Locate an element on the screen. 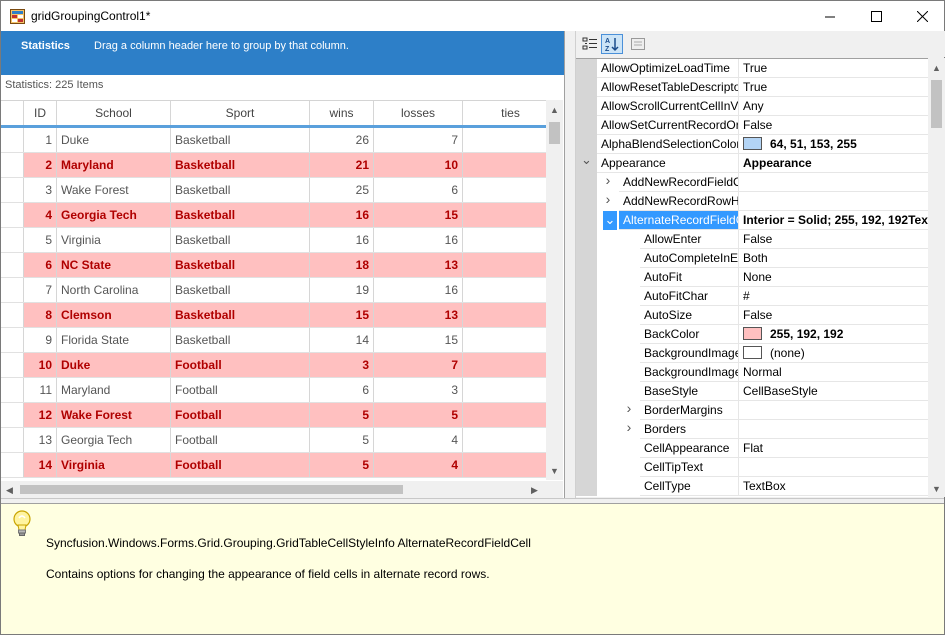 Image resolution: width=945 pixels, height=635 pixels. grid-vertical-scrollbar: ▲ ▼ is located at coordinates (554, 290).